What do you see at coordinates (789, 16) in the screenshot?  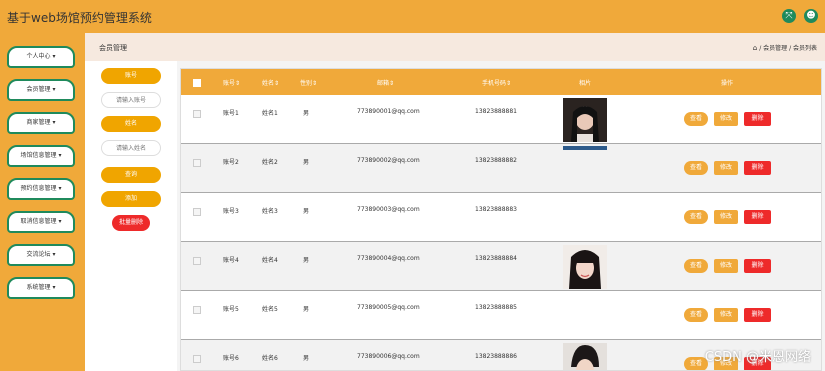 I see `expand-icon: ⤧` at bounding box center [789, 16].